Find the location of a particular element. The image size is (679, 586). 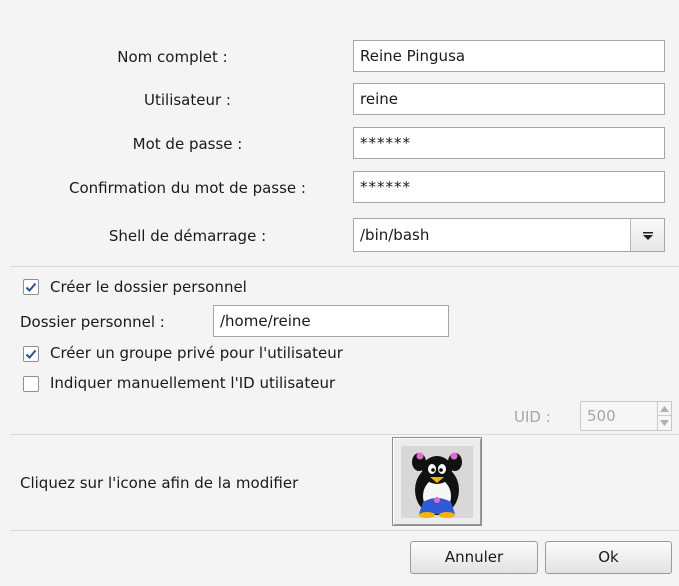

full-name-field: Reine Pingusa is located at coordinates (509, 56).